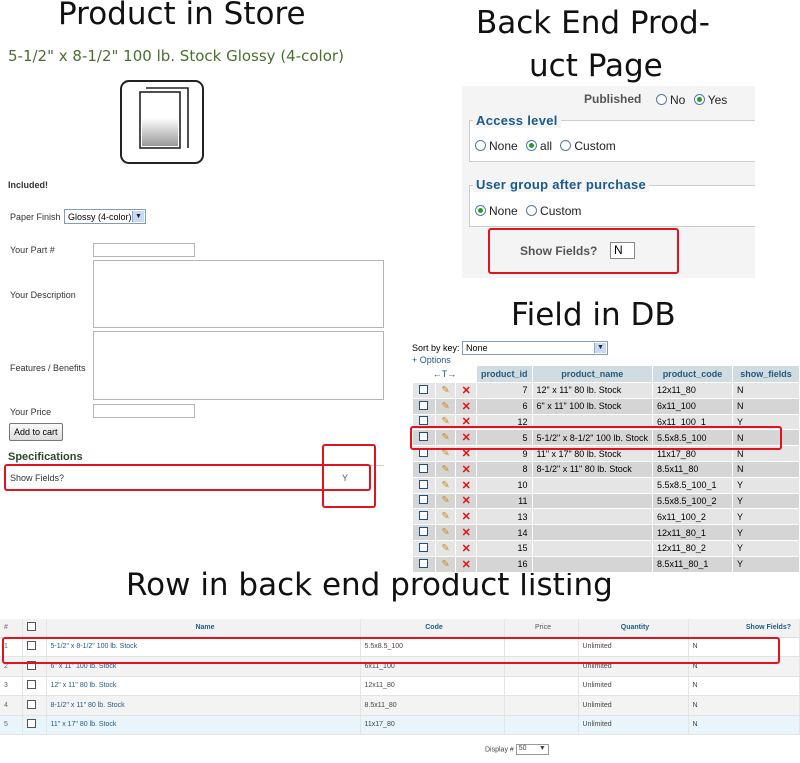 The height and width of the screenshot is (763, 800). I want to click on add-to-cart-button: Add to cart, so click(36, 432).